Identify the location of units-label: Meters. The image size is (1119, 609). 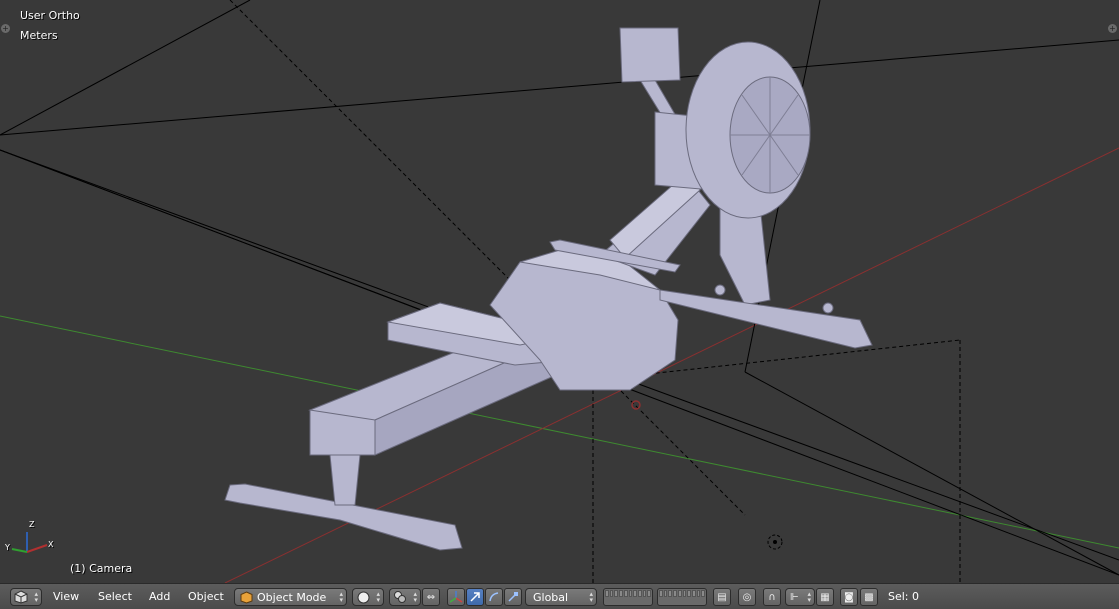
(39, 35).